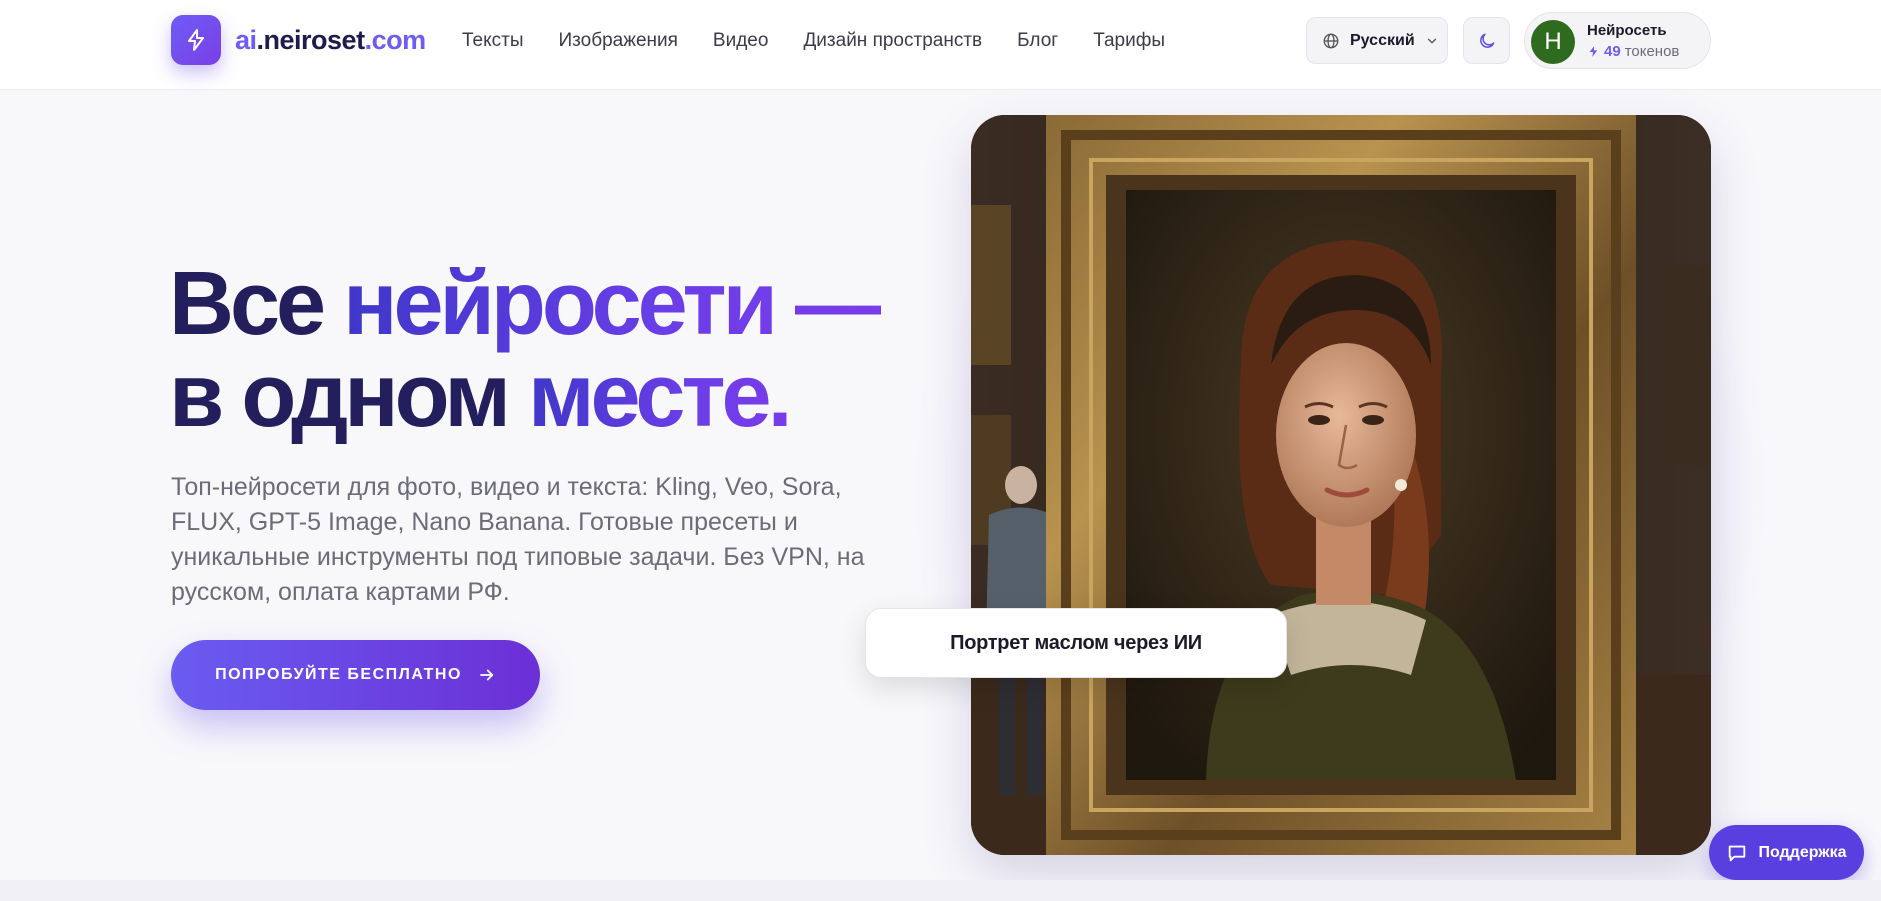  Describe the element at coordinates (1627, 30) in the screenshot. I see `user-name: Нейросеть` at that location.